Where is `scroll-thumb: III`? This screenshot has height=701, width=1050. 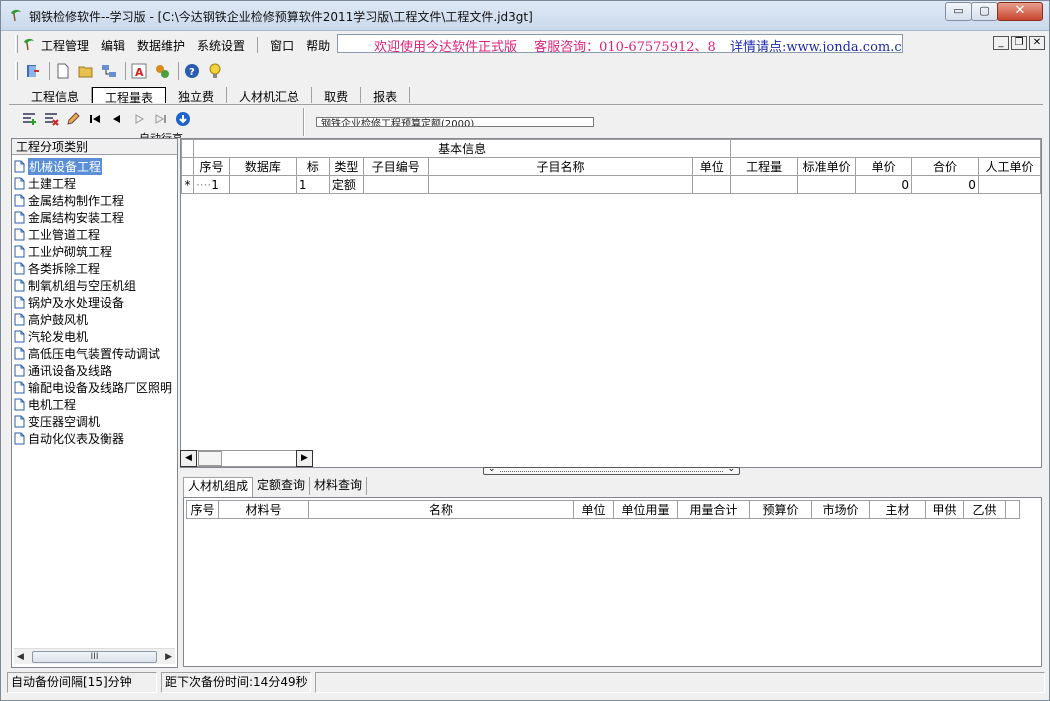 scroll-thumb: III is located at coordinates (94, 657).